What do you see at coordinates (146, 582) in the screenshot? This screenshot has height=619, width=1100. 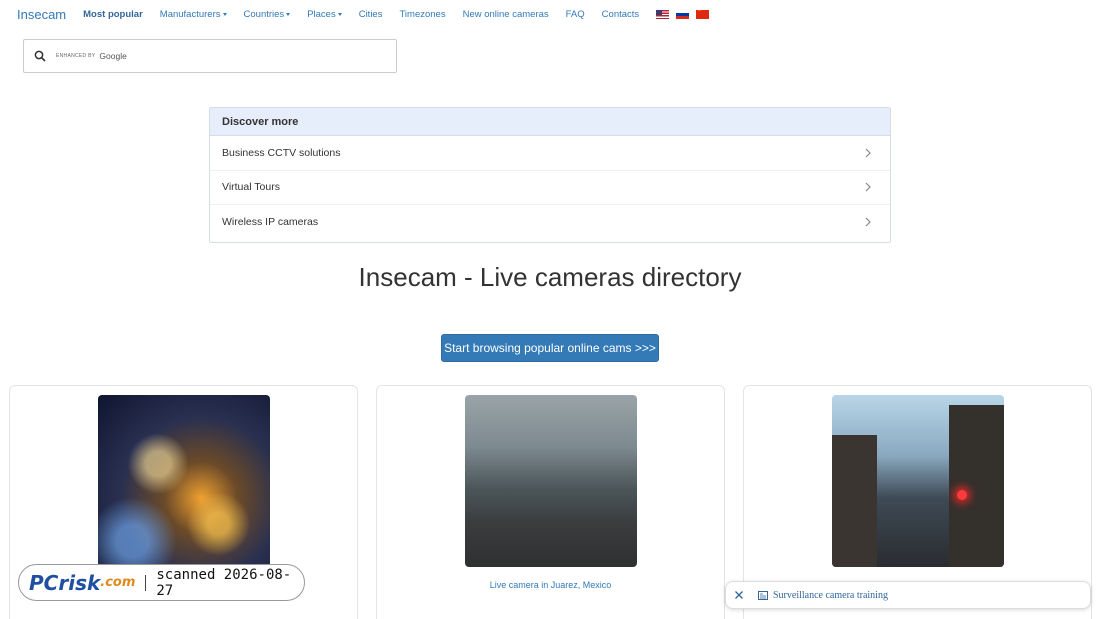 I see `watermark-separator` at bounding box center [146, 582].